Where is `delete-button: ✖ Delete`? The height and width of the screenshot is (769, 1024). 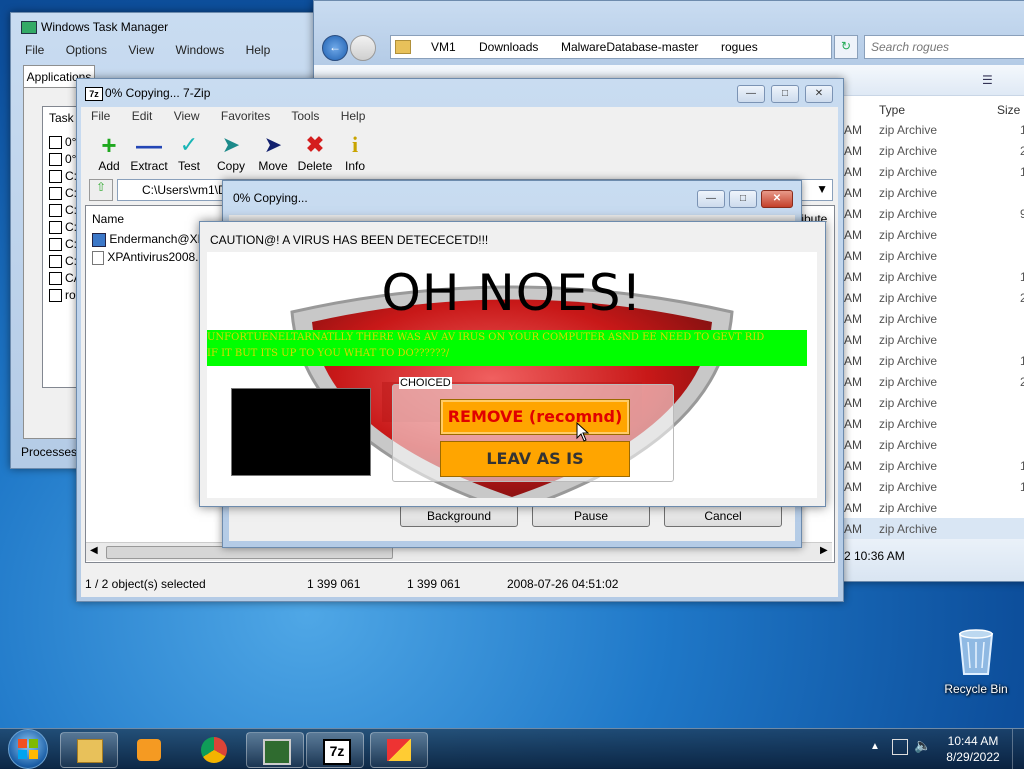
delete-button: ✖ Delete is located at coordinates (315, 152).